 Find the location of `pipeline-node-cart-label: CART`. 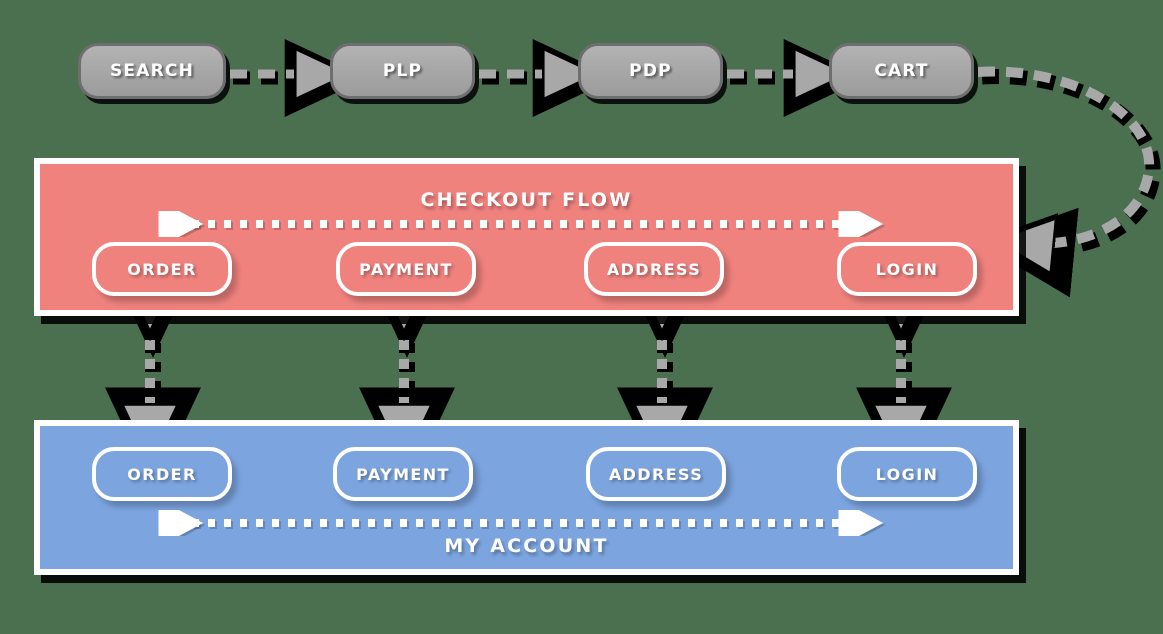

pipeline-node-cart-label: CART is located at coordinates (901, 71).